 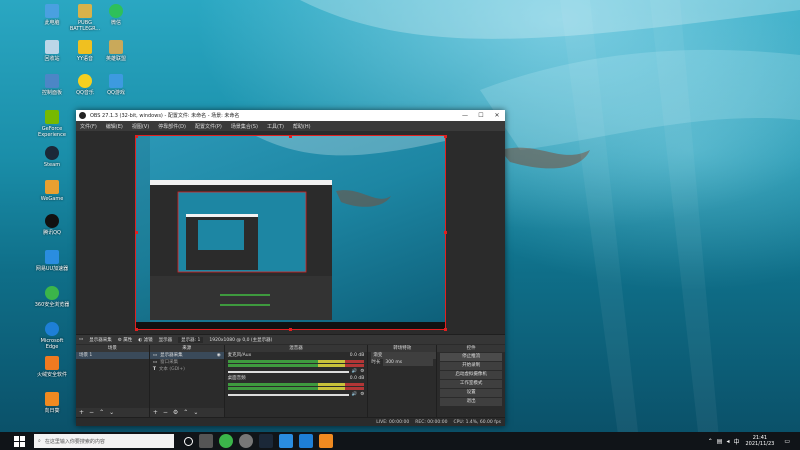 I want to click on source-item: ▭ 窗口采集, so click(x=187, y=362).